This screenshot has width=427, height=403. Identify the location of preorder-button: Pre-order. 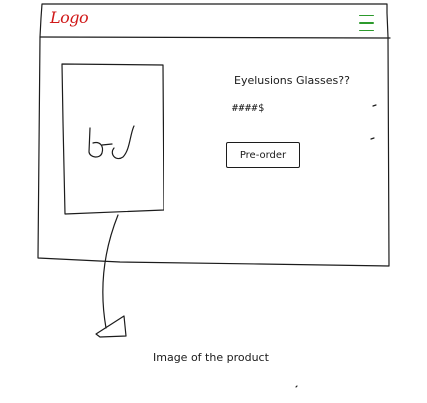
(263, 155).